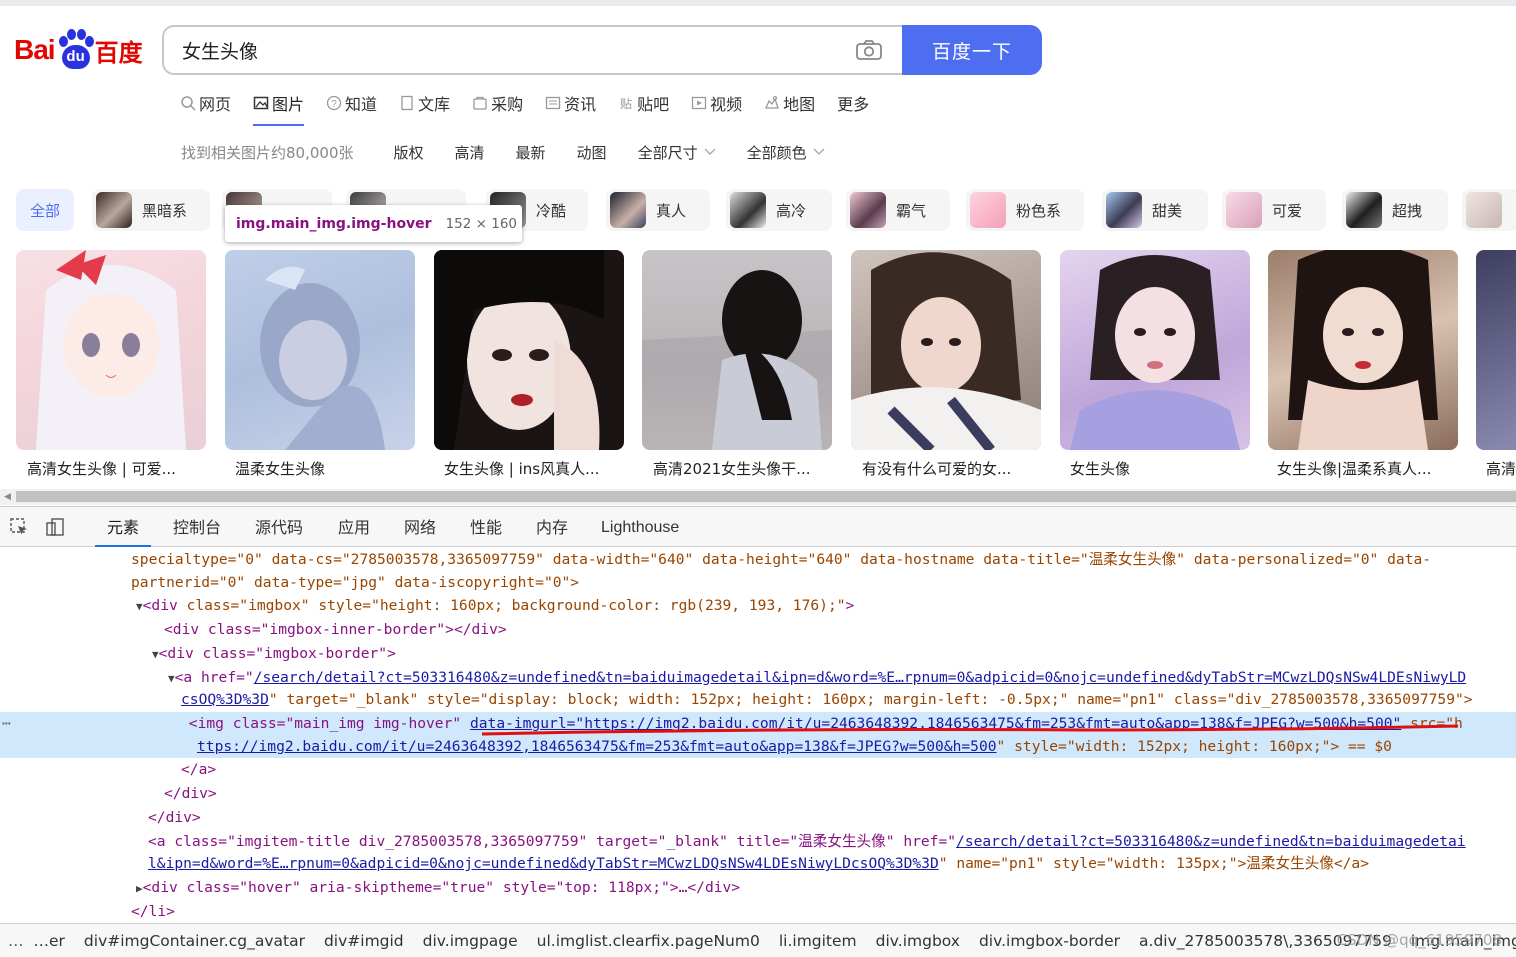  Describe the element at coordinates (869, 50) in the screenshot. I see `camera-icon` at that location.